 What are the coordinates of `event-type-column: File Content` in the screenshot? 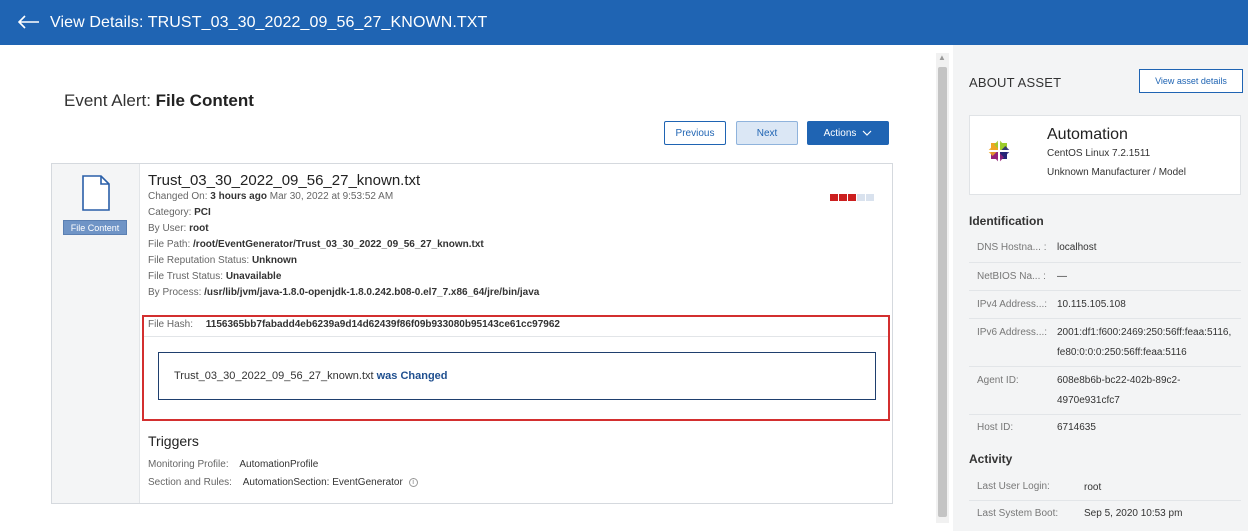 It's located at (96, 333).